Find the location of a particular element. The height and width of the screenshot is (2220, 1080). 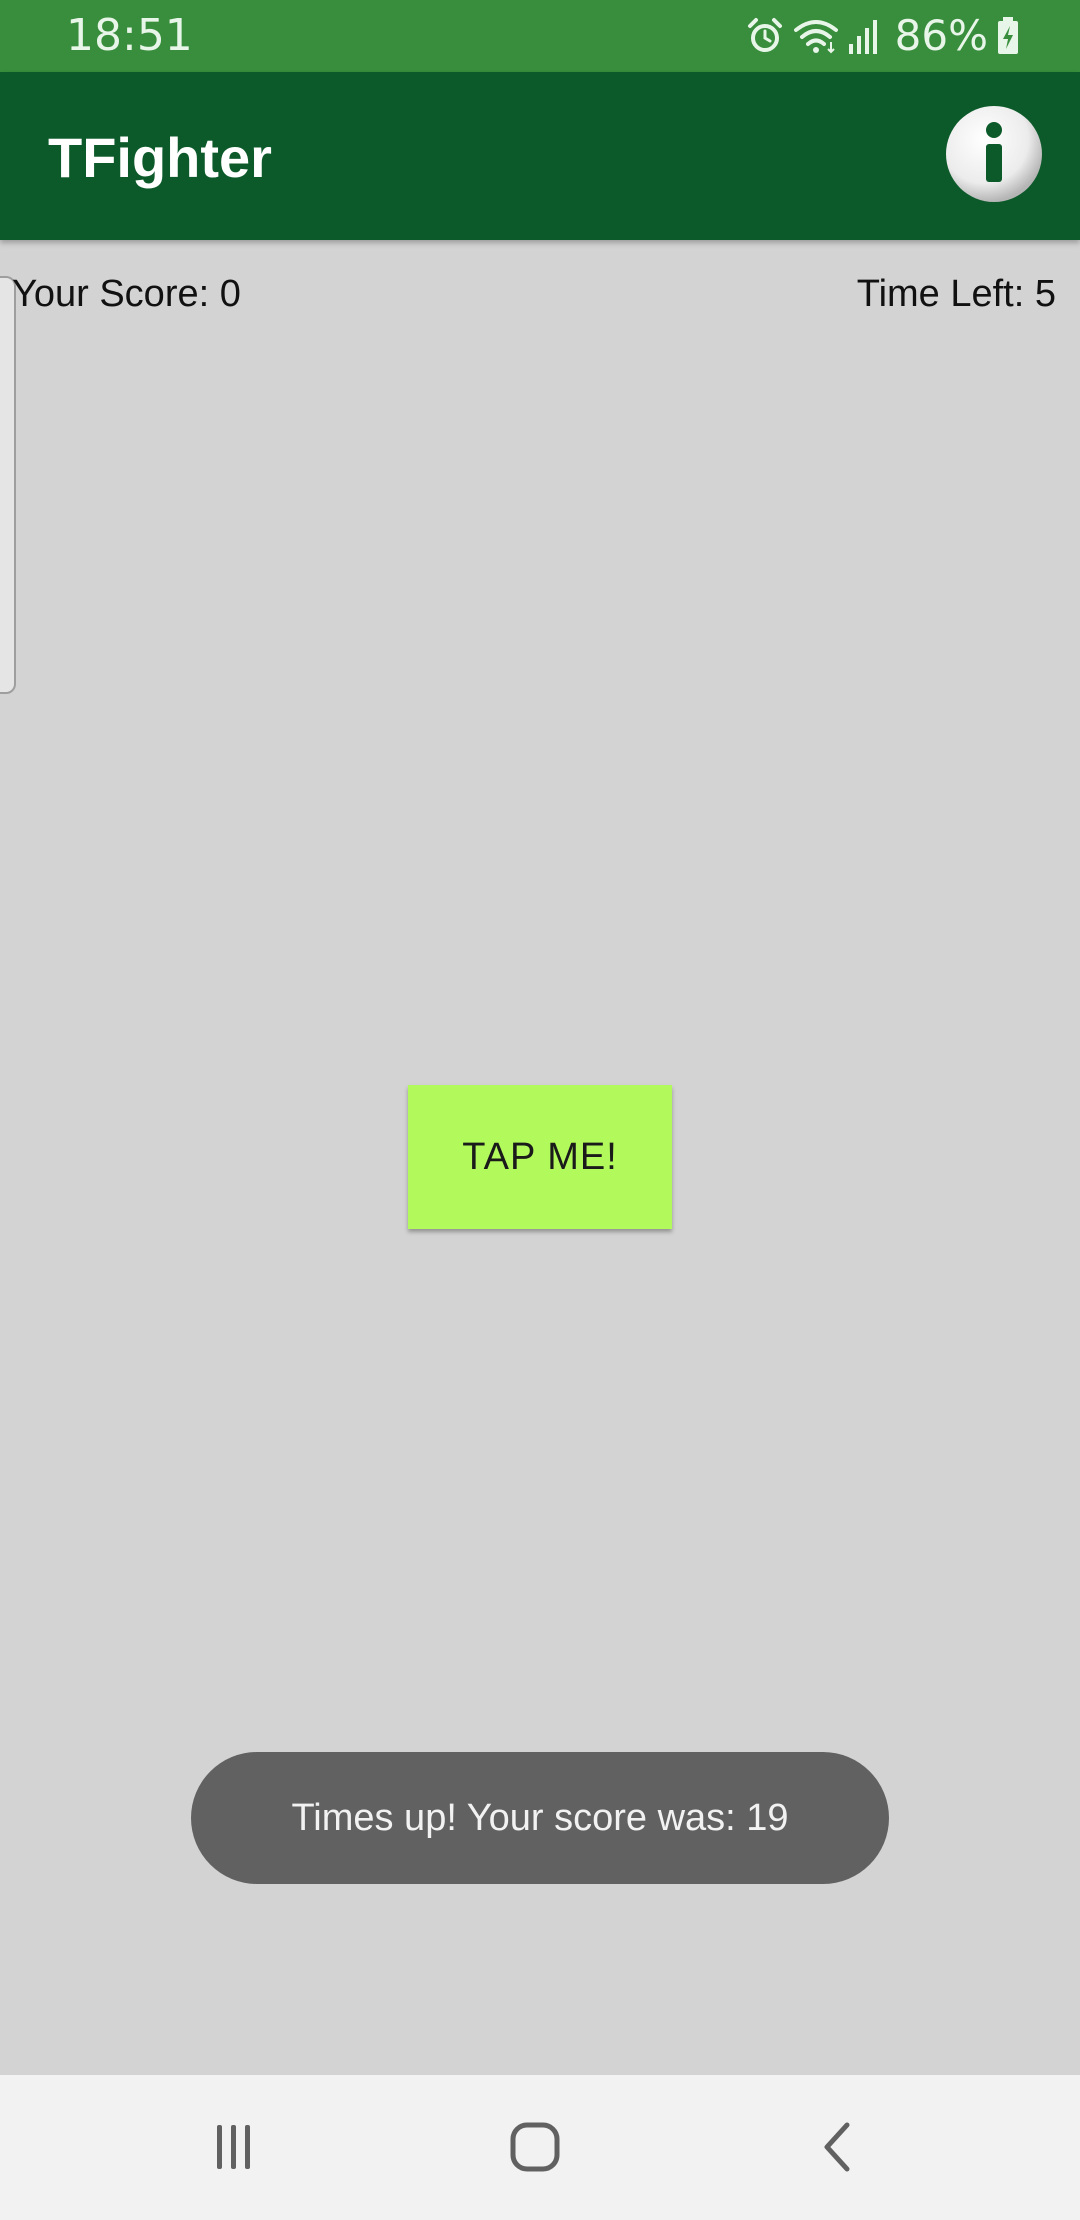

battery-charging-icon is located at coordinates (1008, 36).